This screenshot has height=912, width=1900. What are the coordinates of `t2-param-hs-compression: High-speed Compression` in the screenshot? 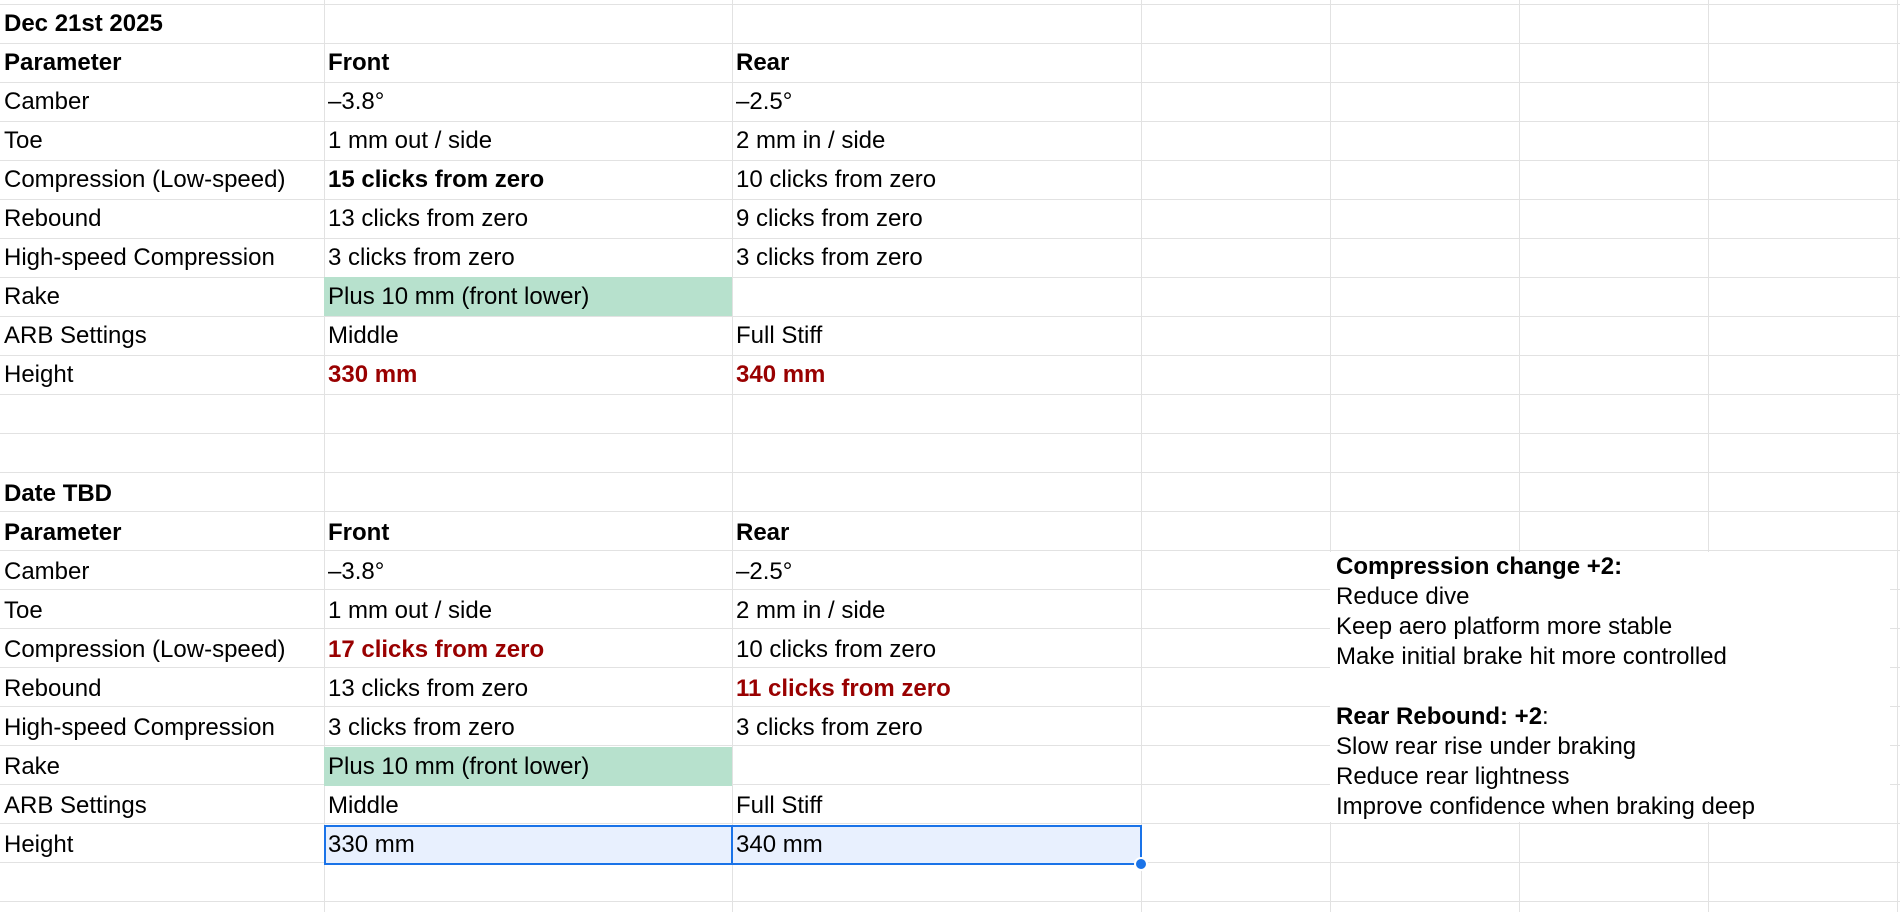 It's located at (162, 727).